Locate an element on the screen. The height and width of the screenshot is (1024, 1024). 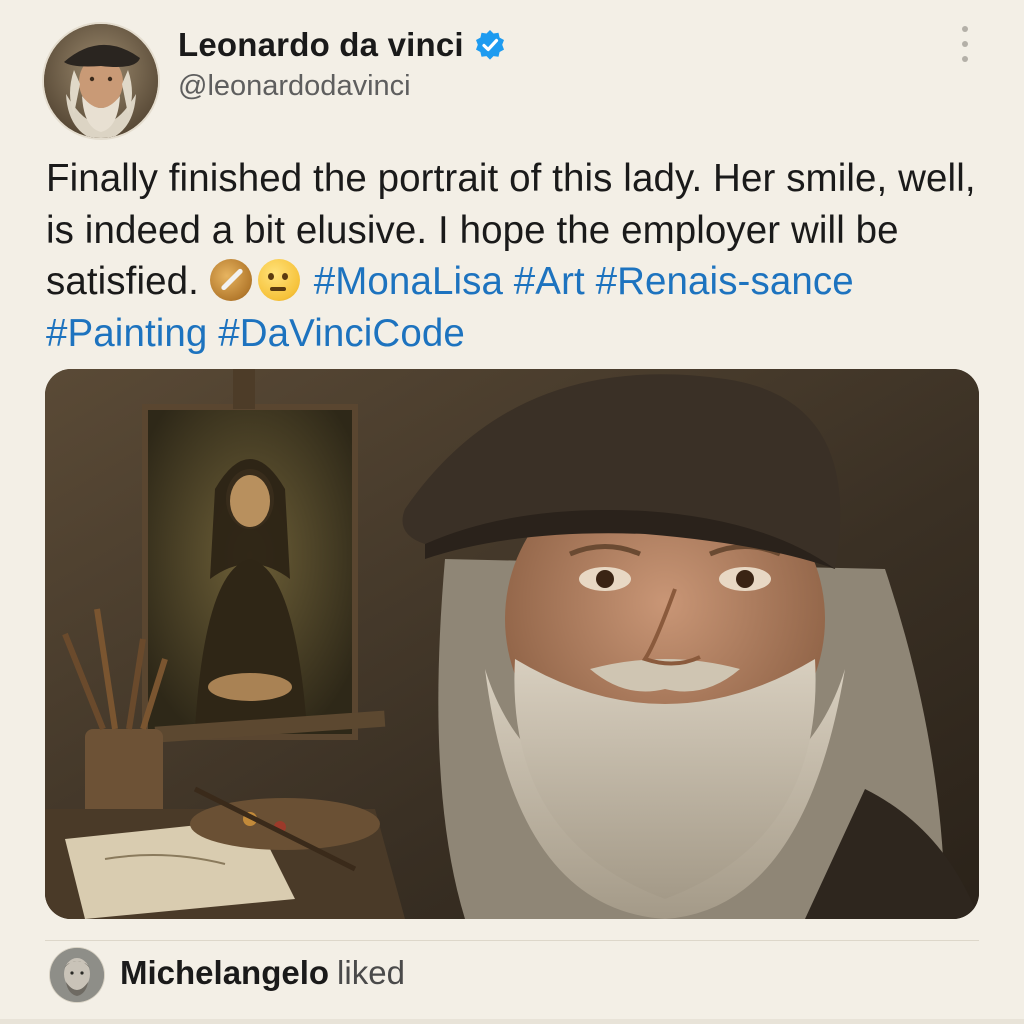
hashtag-davincicode: #DaVinciCode is located at coordinates (341, 333).